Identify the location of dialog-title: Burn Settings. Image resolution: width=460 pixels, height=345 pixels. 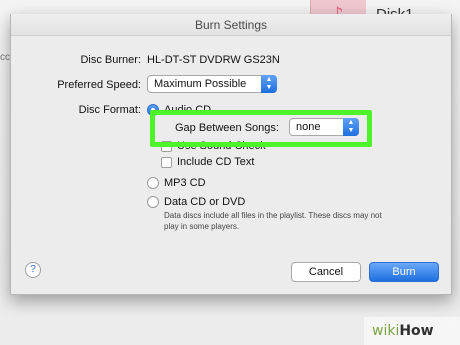
(231, 25).